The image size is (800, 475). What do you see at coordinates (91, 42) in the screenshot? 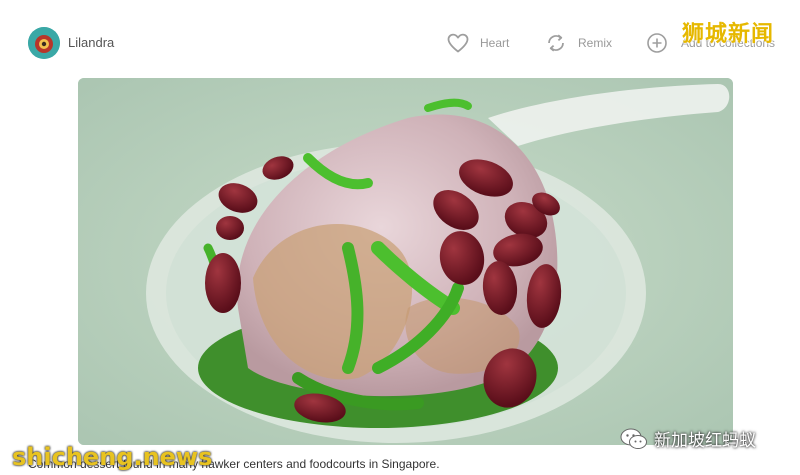
I see `username: Lilandra` at bounding box center [91, 42].